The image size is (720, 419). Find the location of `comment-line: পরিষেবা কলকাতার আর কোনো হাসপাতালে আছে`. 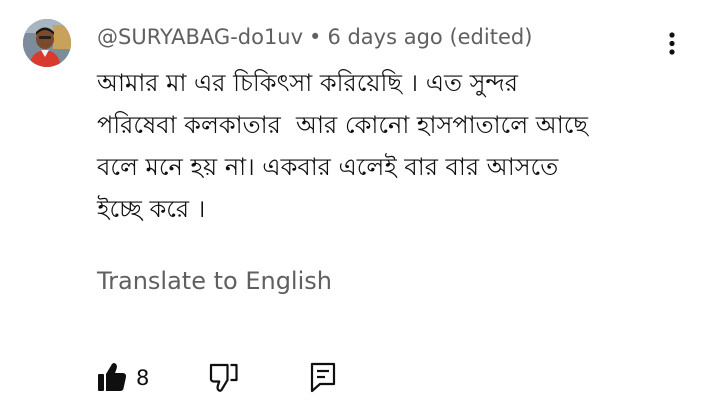

comment-line: পরিষেবা কলকাতার আর কোনো হাসপাতালে আছে is located at coordinates (342, 125).